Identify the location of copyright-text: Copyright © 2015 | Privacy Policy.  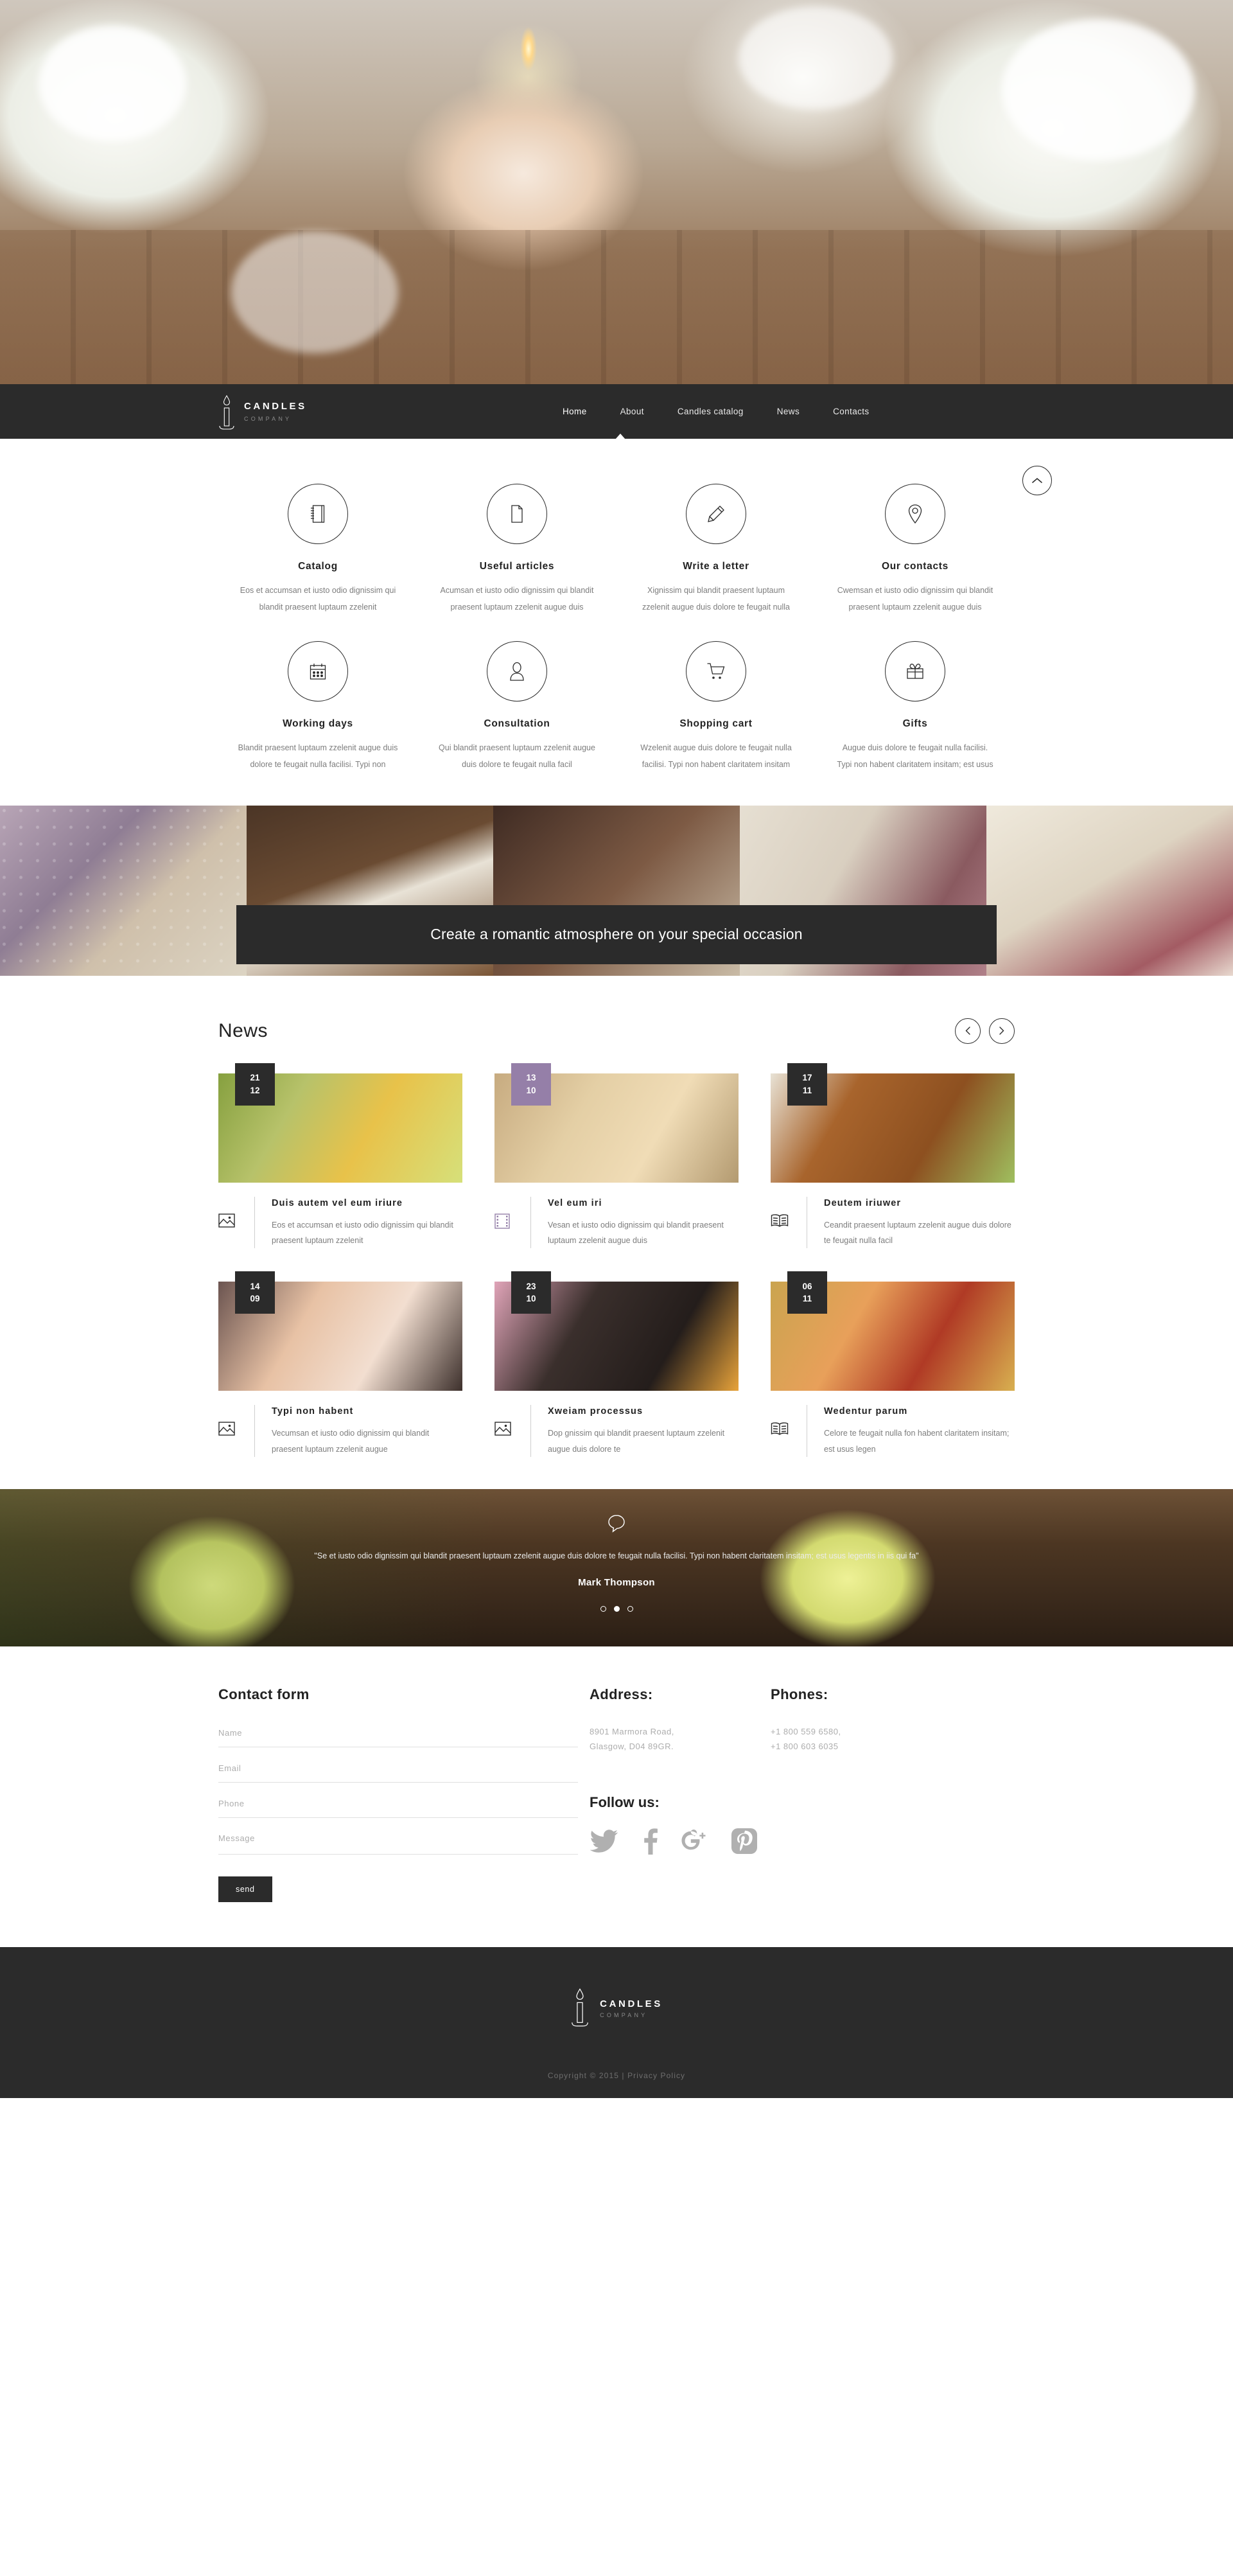
(617, 2075).